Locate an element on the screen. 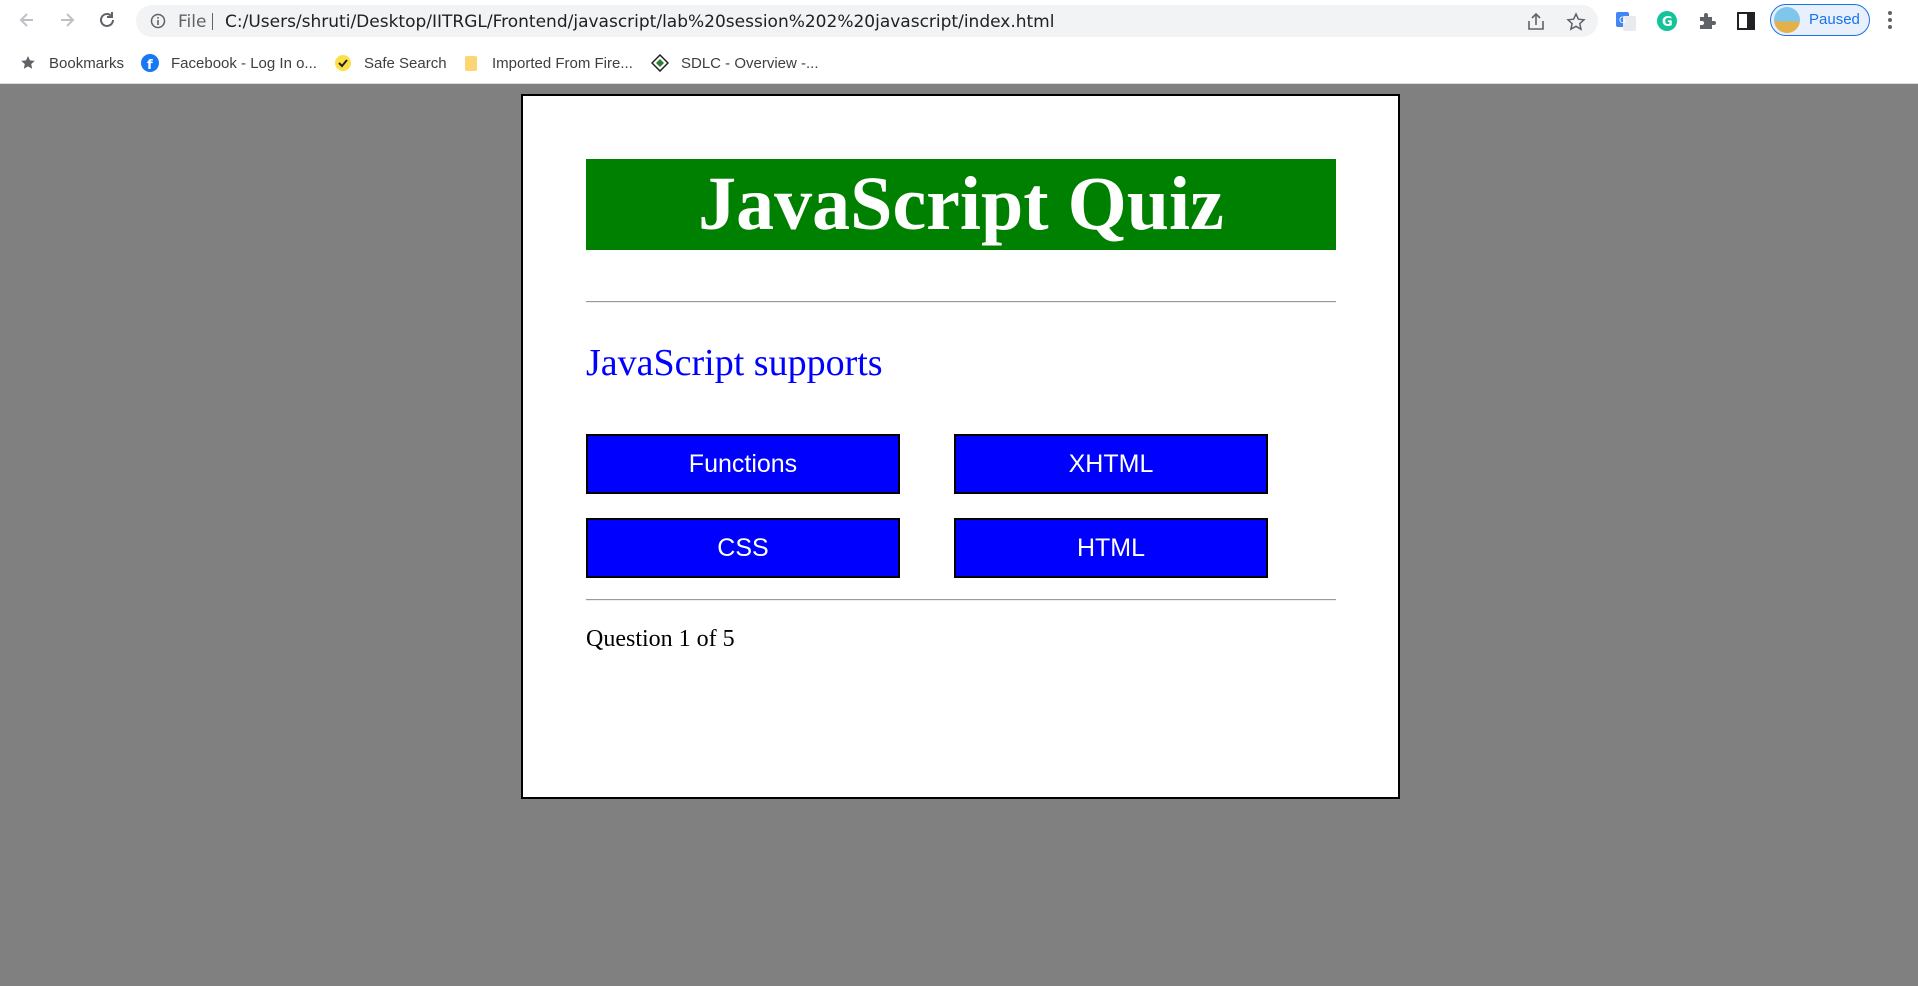  star-icon is located at coordinates (28, 63).